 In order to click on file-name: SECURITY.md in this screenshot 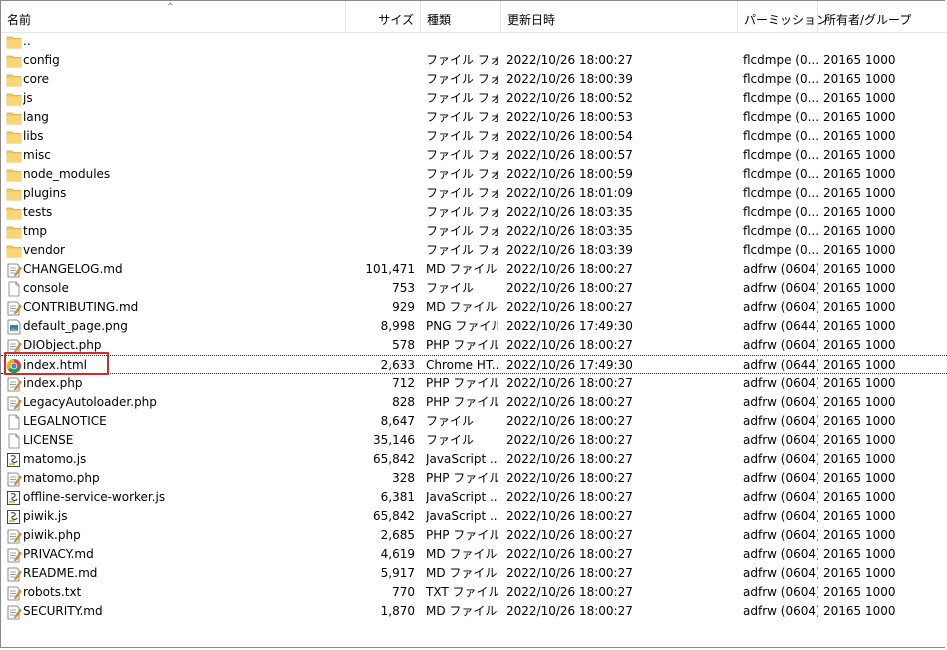, I will do `click(63, 611)`.